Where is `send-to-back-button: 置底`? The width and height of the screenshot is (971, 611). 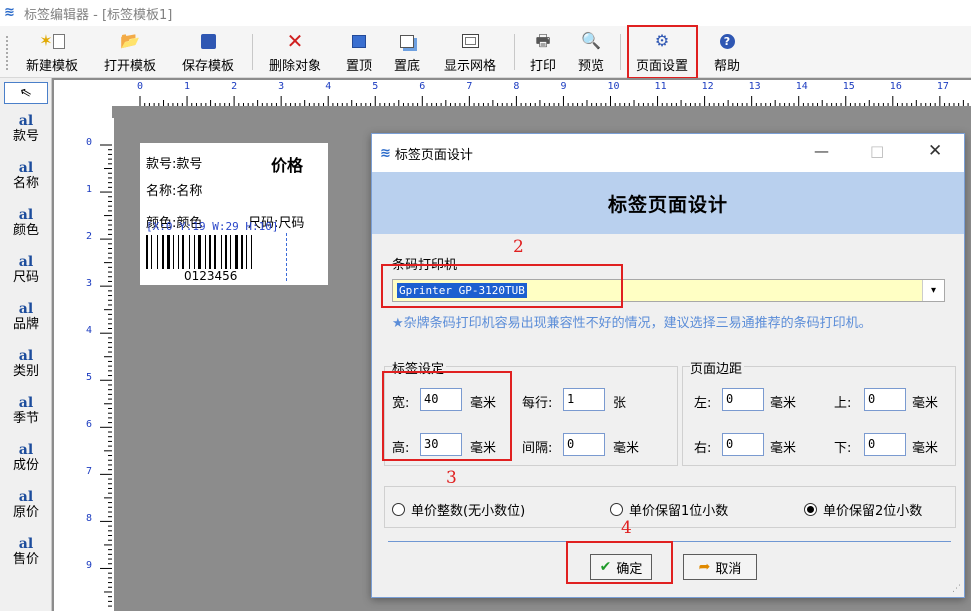
send-to-back-button: 置底 is located at coordinates (407, 52).